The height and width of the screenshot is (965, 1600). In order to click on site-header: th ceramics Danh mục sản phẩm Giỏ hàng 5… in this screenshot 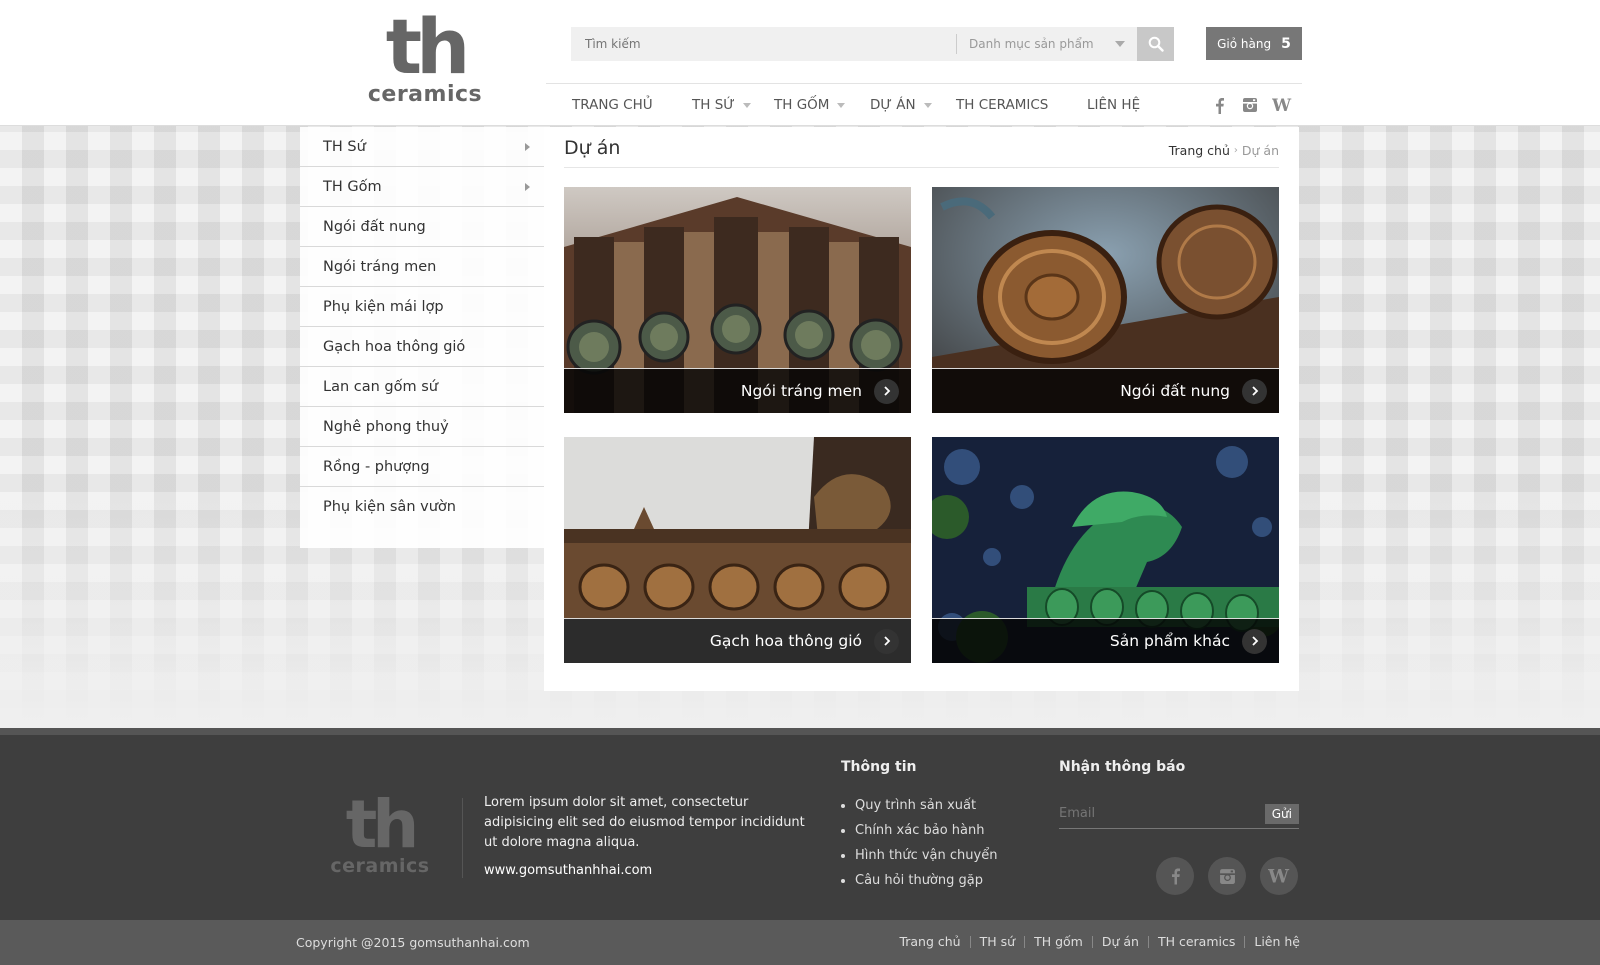, I will do `click(800, 63)`.